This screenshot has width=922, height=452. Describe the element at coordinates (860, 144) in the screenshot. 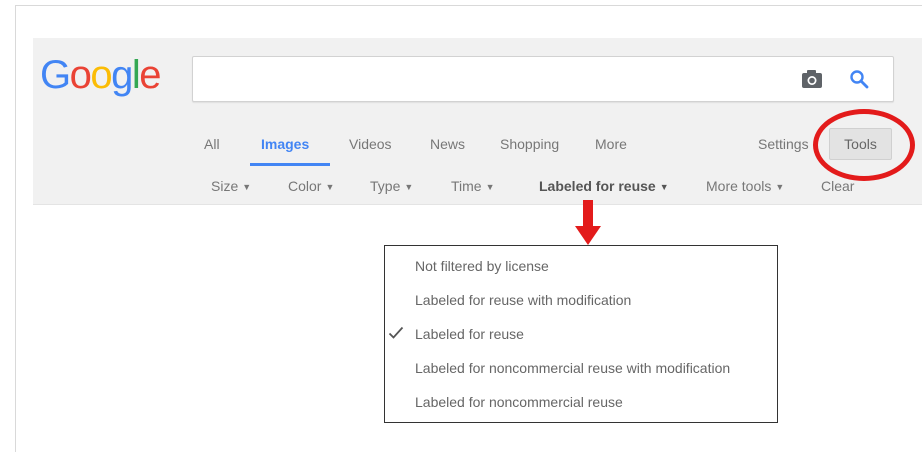

I see `tools-button: Tools` at that location.